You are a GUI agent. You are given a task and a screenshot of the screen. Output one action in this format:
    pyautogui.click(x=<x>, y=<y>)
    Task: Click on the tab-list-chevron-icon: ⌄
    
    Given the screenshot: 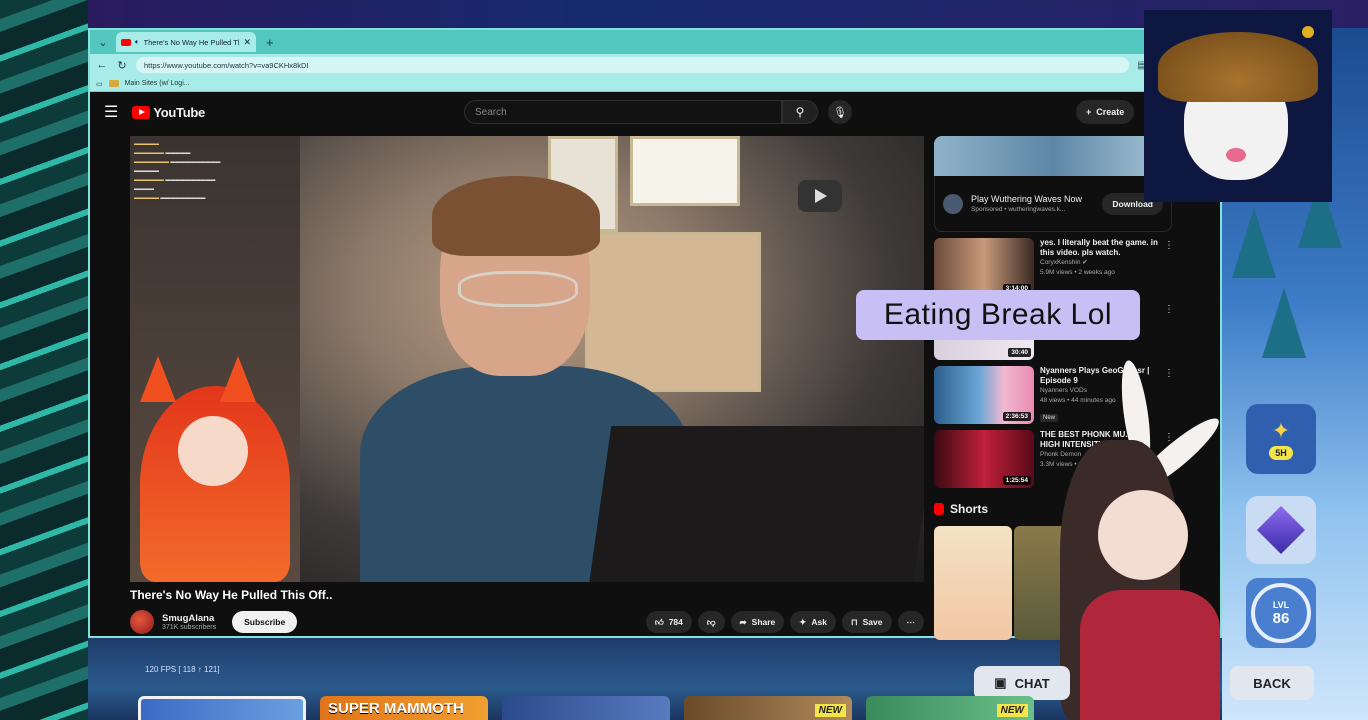 What is the action you would take?
    pyautogui.click(x=103, y=42)
    